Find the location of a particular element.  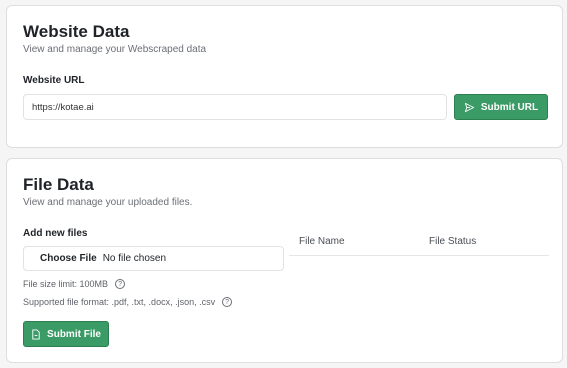

website-data-title: Website Data is located at coordinates (76, 31).